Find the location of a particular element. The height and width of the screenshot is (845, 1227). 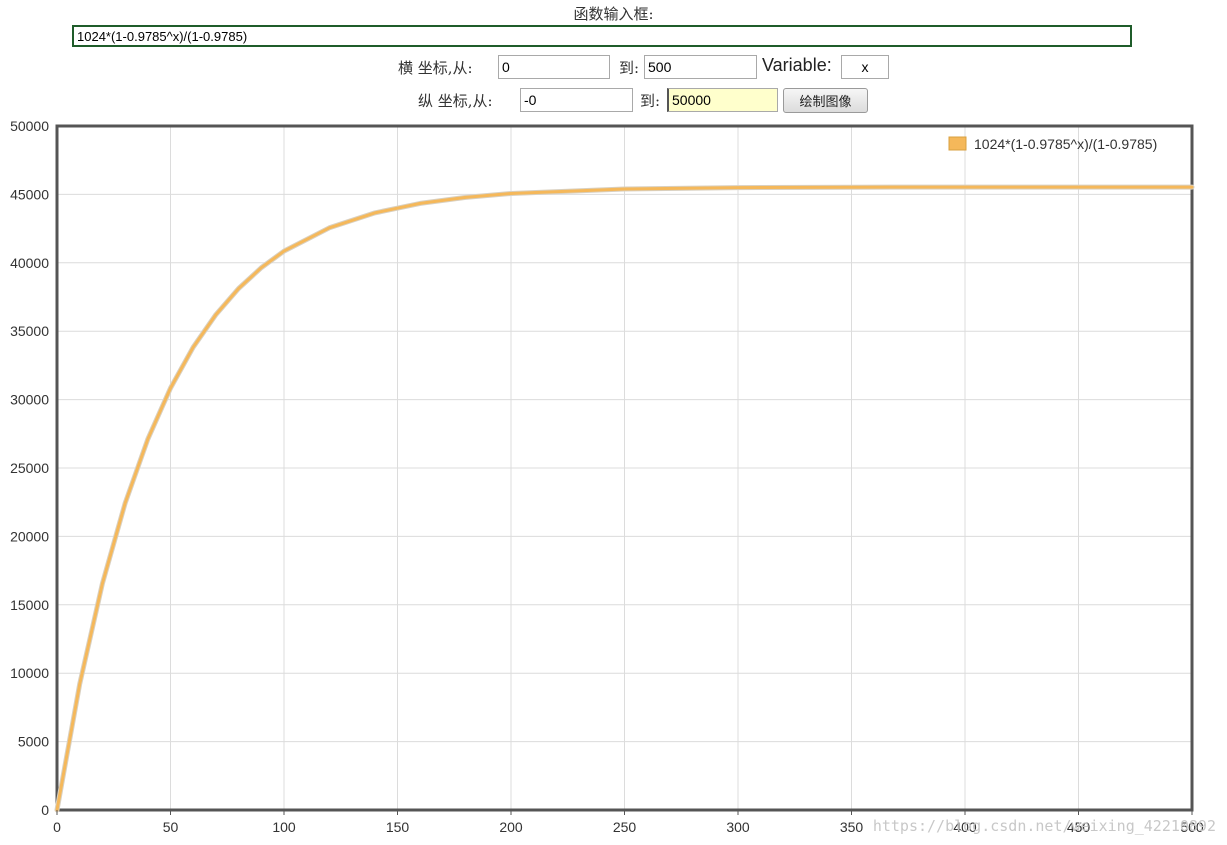

y-tick-label: 35000 is located at coordinates (29, 331).